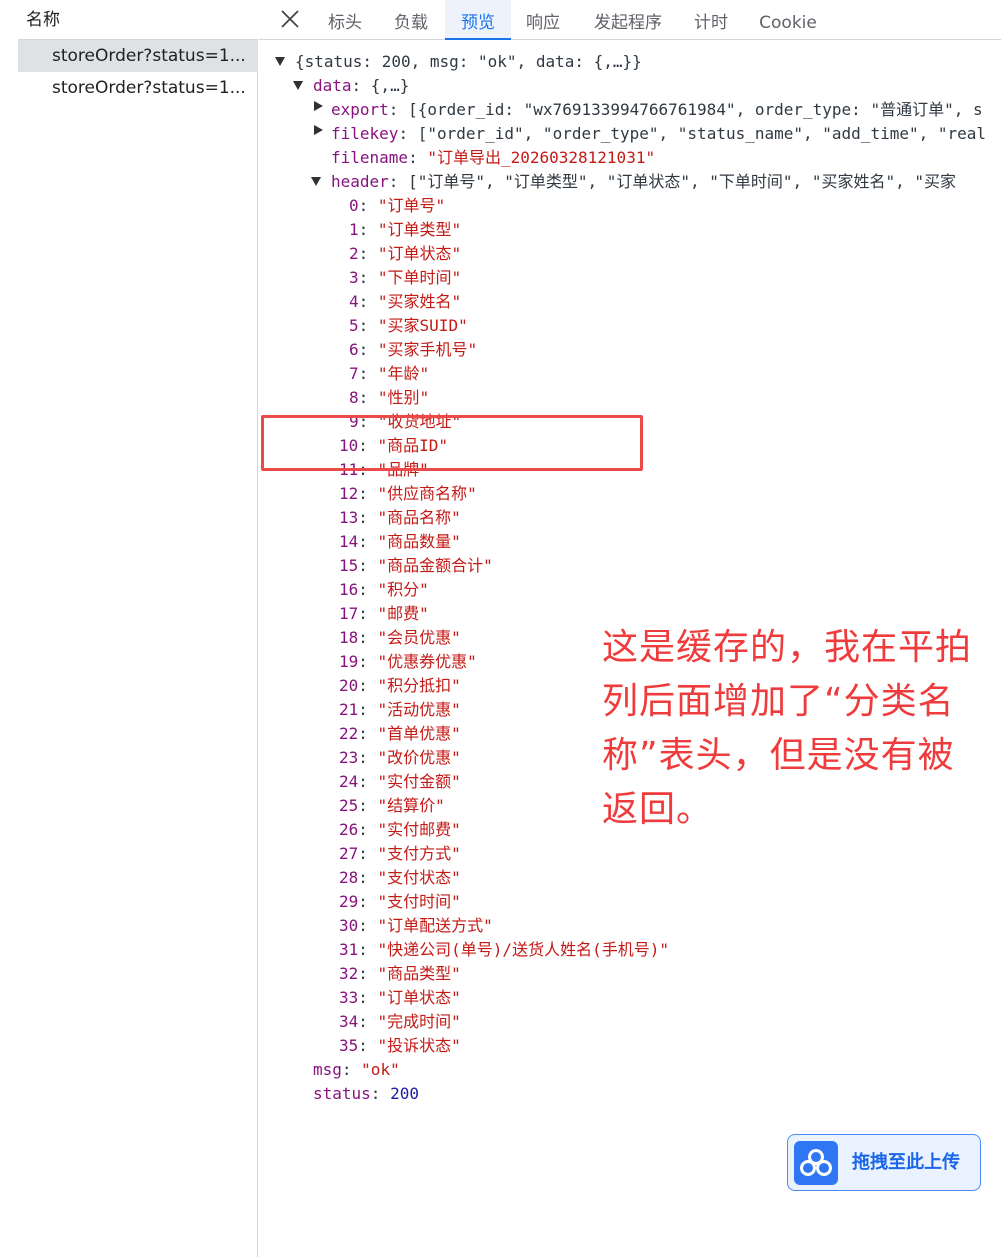 The image size is (1001, 1257). What do you see at coordinates (403, 613) in the screenshot?
I see `header-item-value: "邮费"` at bounding box center [403, 613].